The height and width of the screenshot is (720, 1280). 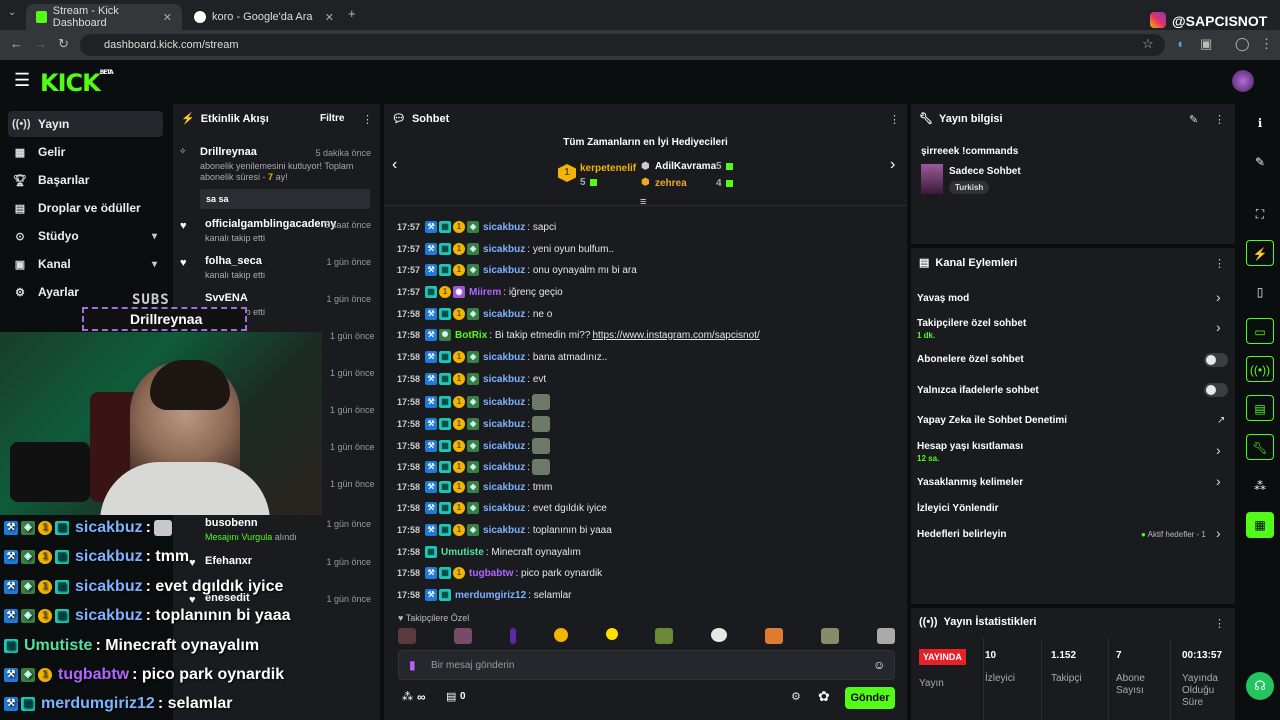 What do you see at coordinates (474, 314) in the screenshot?
I see `chat-message: 17:58 ⚒ ▦ 1 ◈ sicakbuz: ne o` at bounding box center [474, 314].